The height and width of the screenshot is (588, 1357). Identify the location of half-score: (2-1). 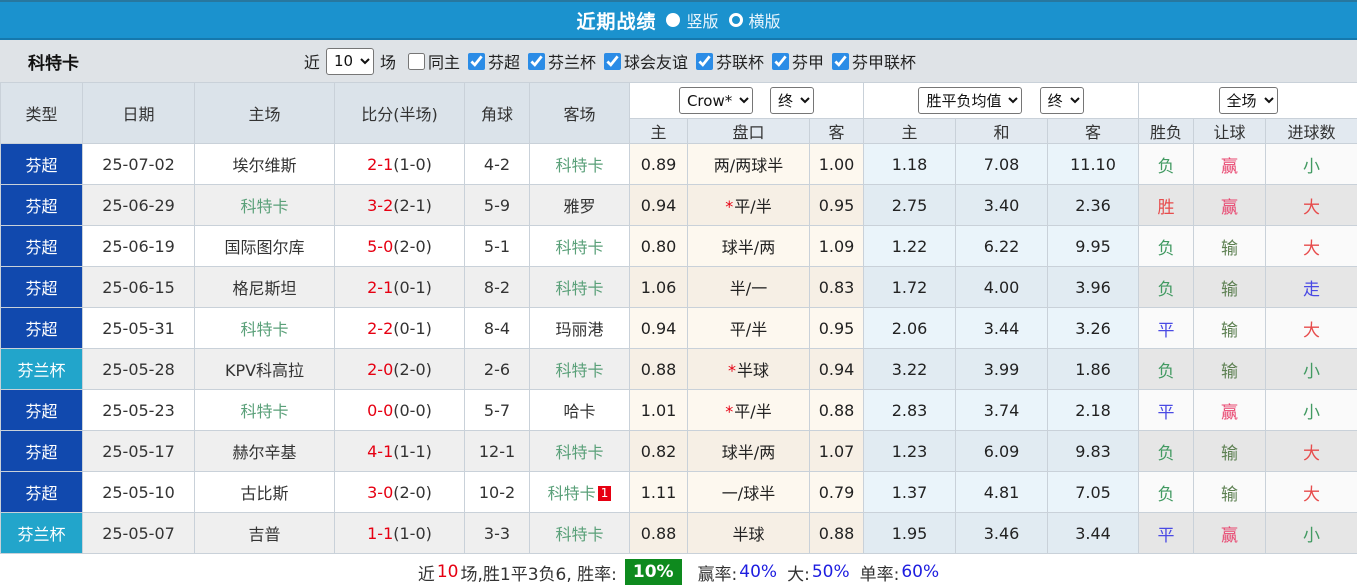
(412, 205).